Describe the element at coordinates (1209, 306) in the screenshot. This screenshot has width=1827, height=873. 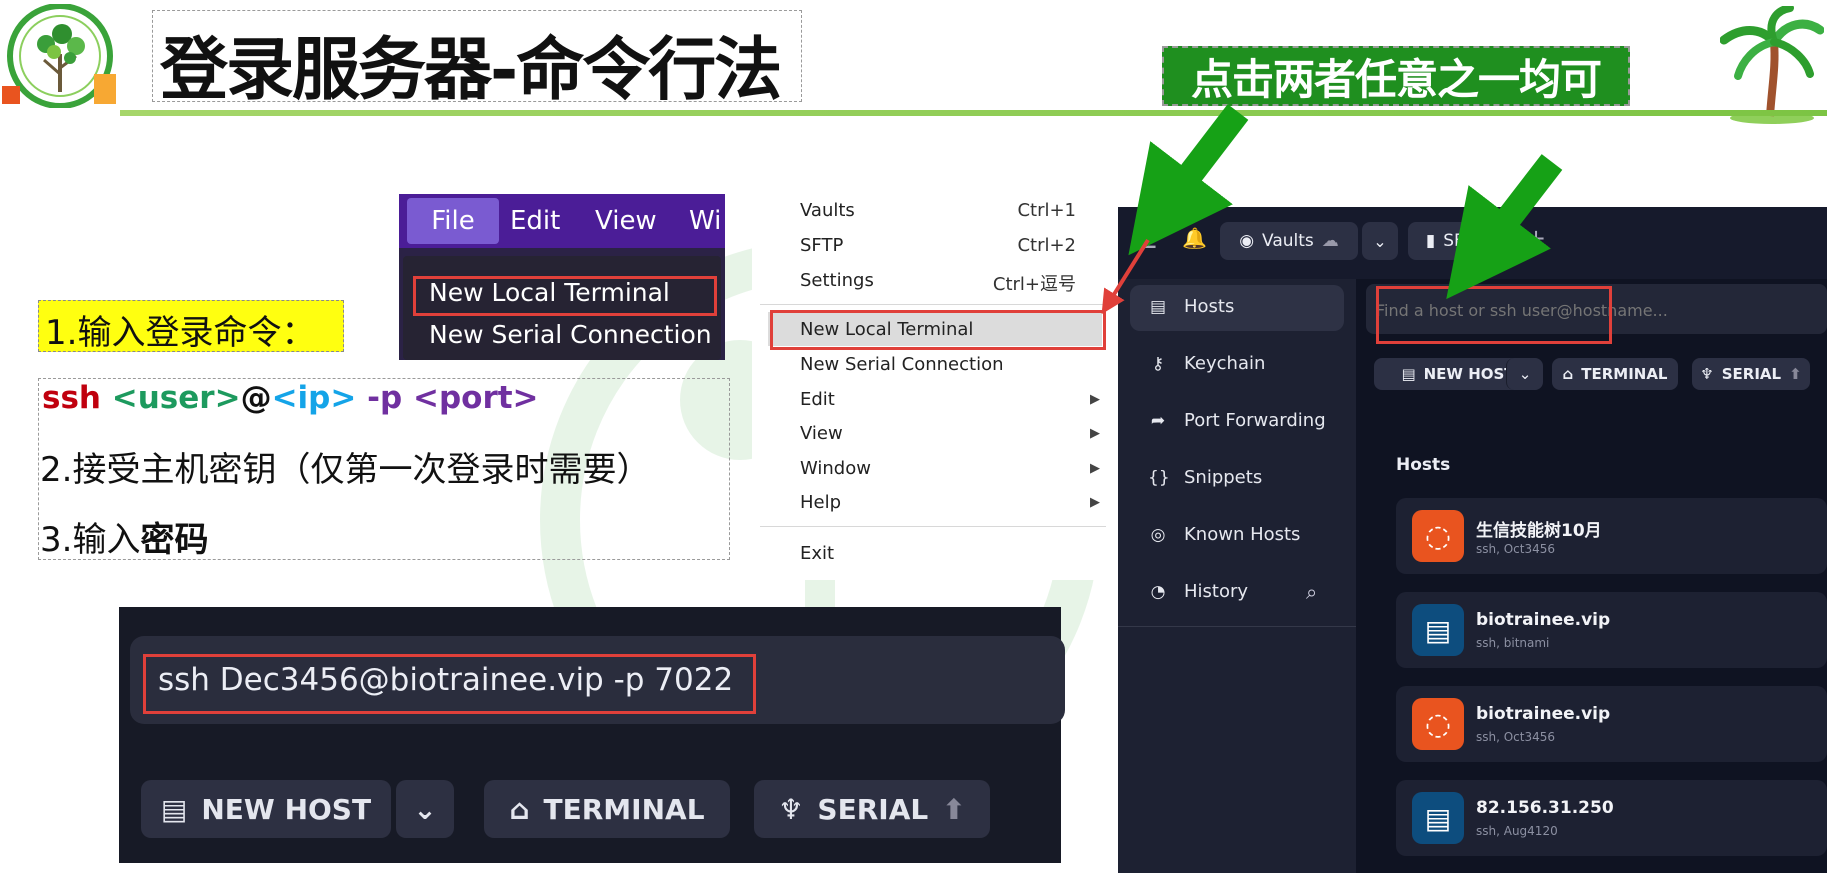
I see `sidebar-item-label: Hosts` at that location.